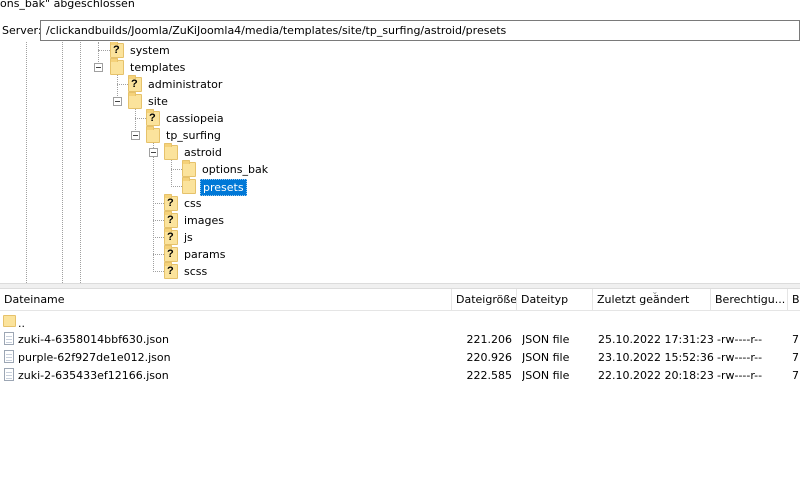 The height and width of the screenshot is (485, 800). Describe the element at coordinates (655, 292) in the screenshot. I see `sort-descending-icon: ⌄` at that location.